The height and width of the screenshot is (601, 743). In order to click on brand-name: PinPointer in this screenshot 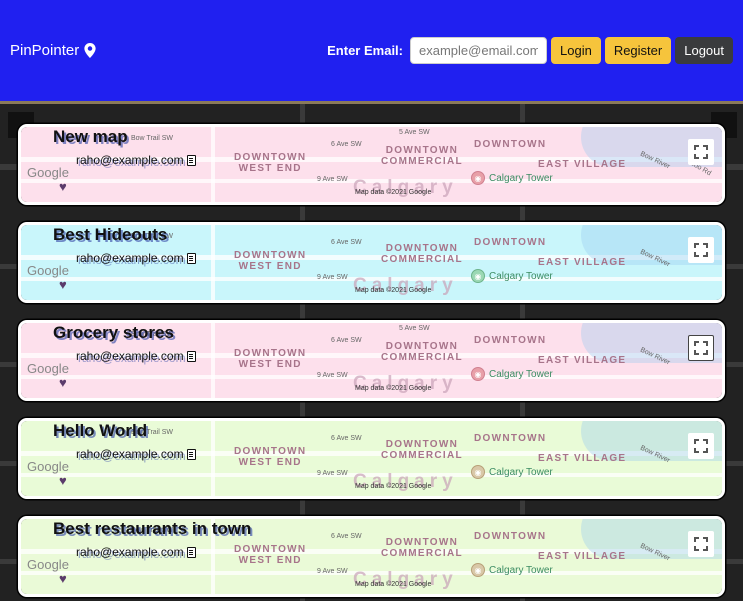, I will do `click(44, 50)`.